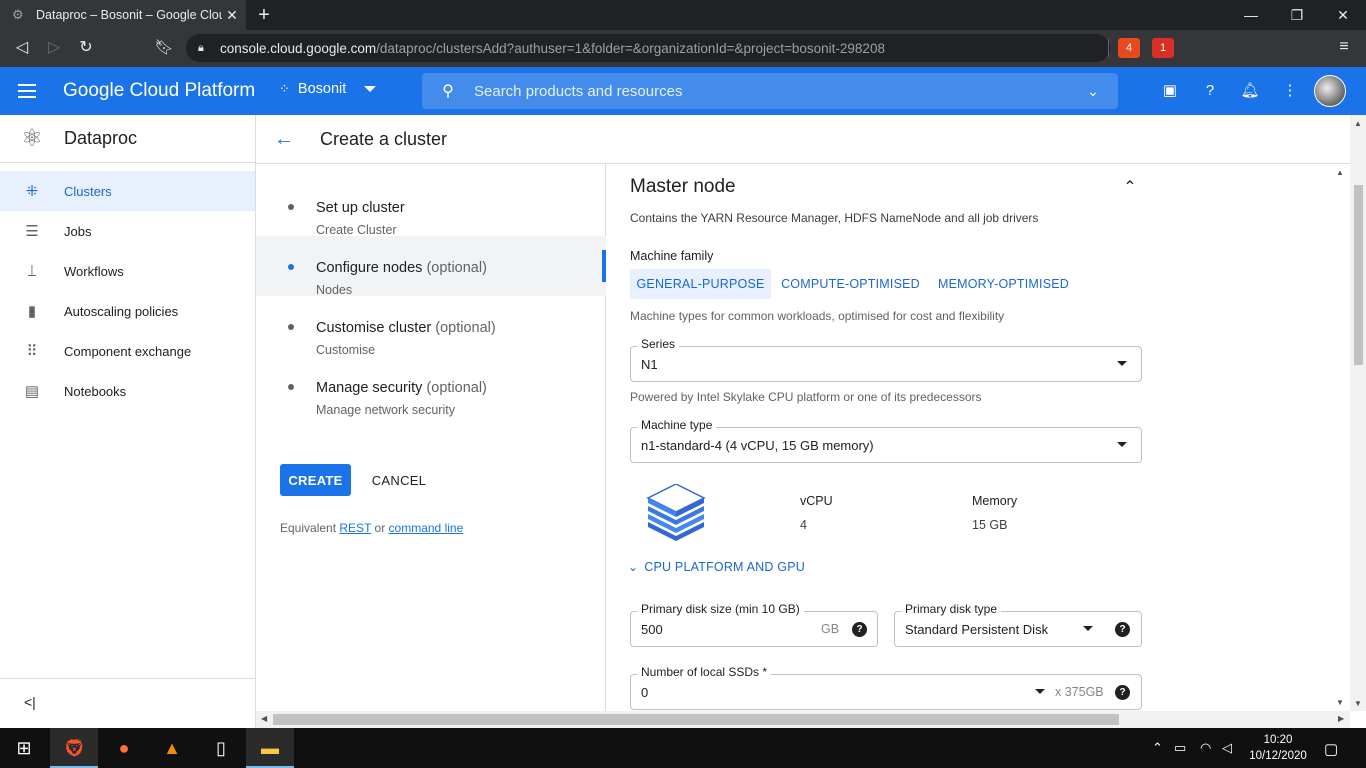  Describe the element at coordinates (1340, 172) in the screenshot. I see `form-scroll-up-icon: ▲` at that location.